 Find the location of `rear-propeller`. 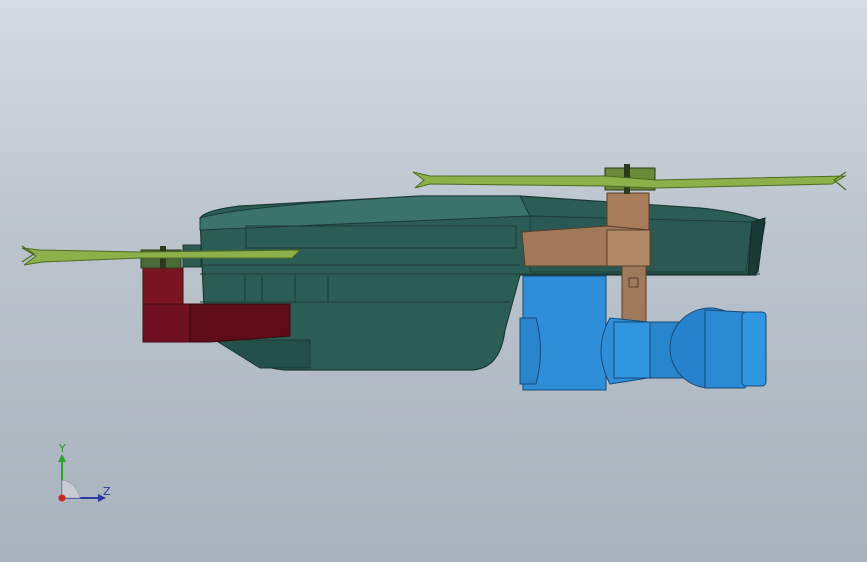

rear-propeller is located at coordinates (629, 179).